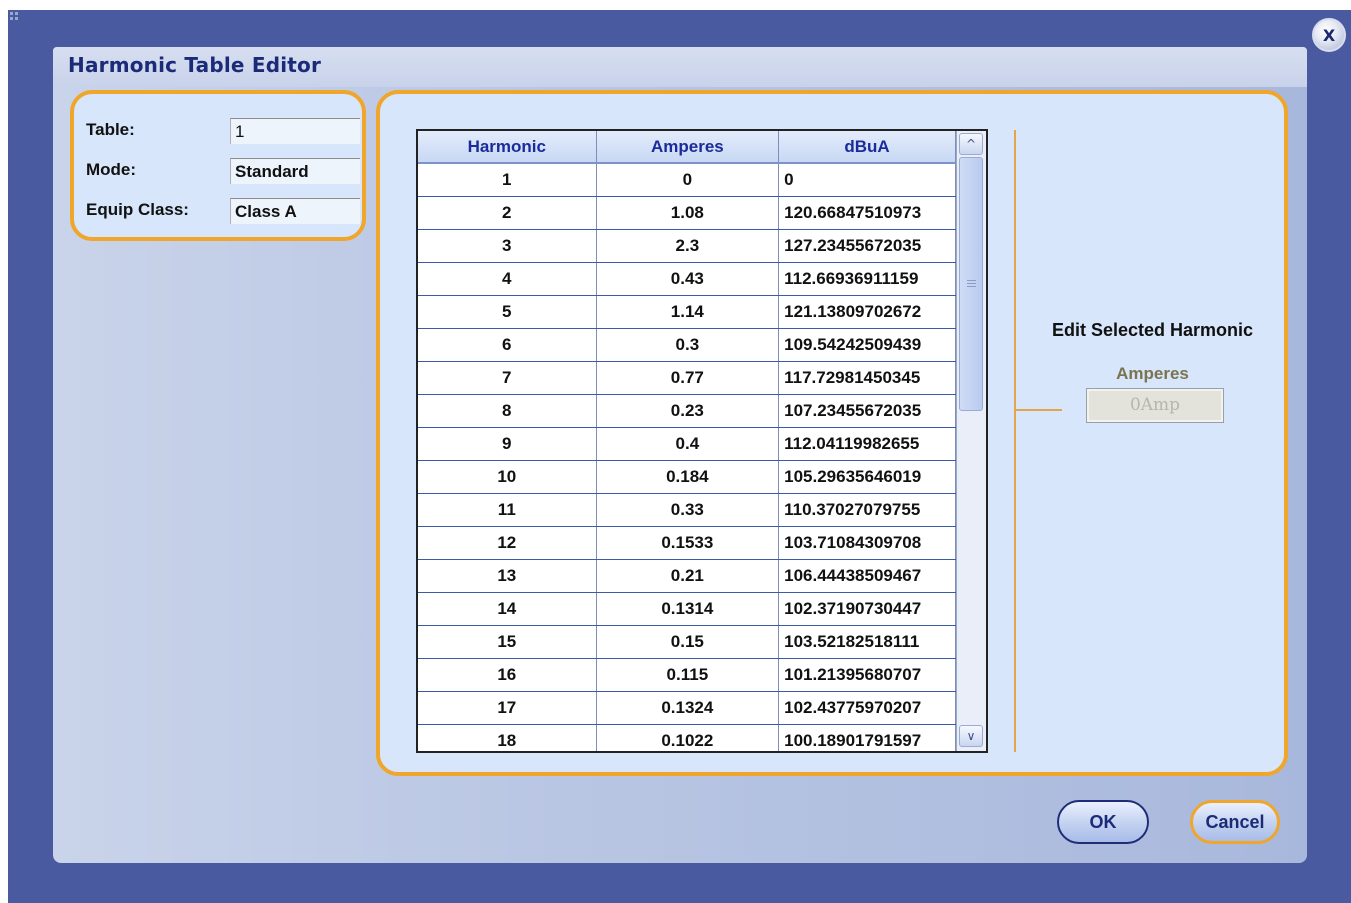 This screenshot has width=1351, height=903. What do you see at coordinates (867, 642) in the screenshot?
I see `dbua-cell: 103.52182518111` at bounding box center [867, 642].